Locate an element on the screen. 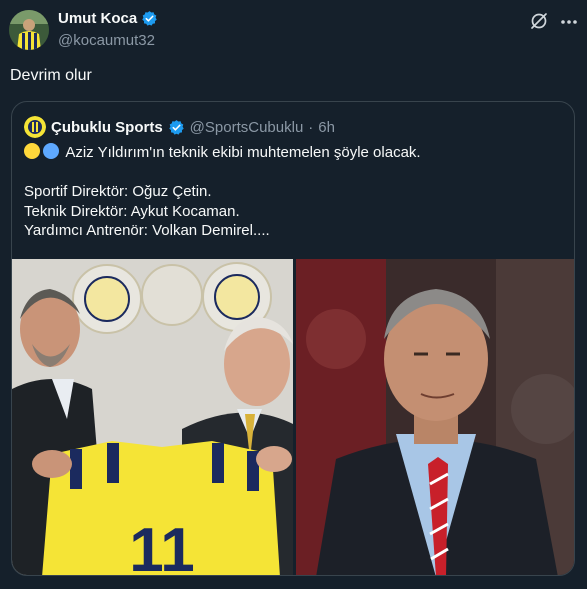 The height and width of the screenshot is (589, 587). avatar-fenerbahce-icon is located at coordinates (29, 30).